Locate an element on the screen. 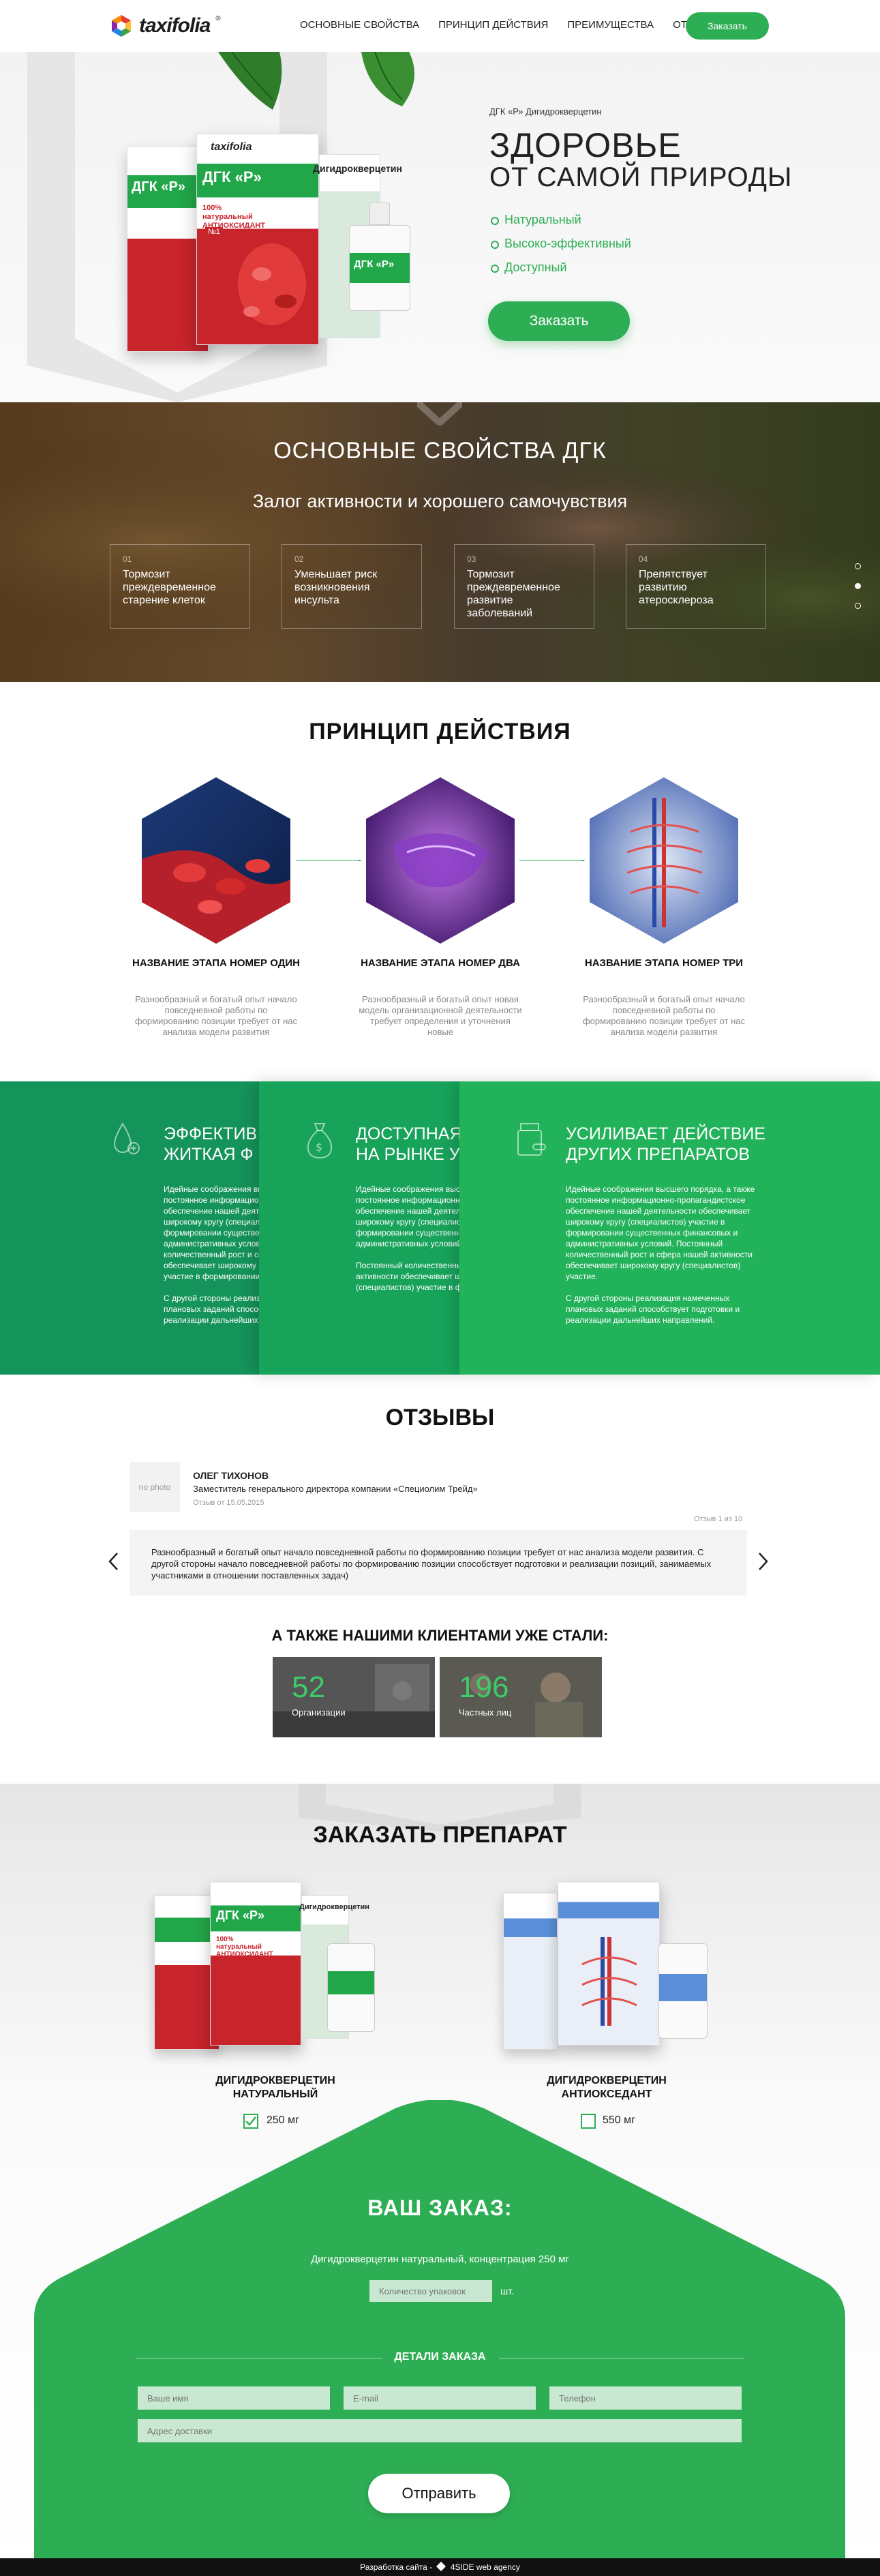 The width and height of the screenshot is (880, 2576). name-field is located at coordinates (234, 2398).